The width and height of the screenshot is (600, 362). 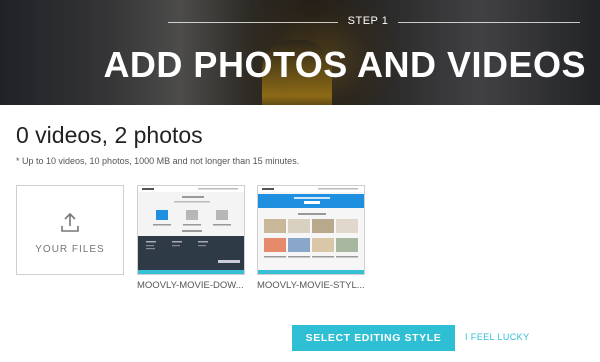 What do you see at coordinates (497, 337) in the screenshot?
I see `i-feel-lucky-link: I FEEL LUCKY` at bounding box center [497, 337].